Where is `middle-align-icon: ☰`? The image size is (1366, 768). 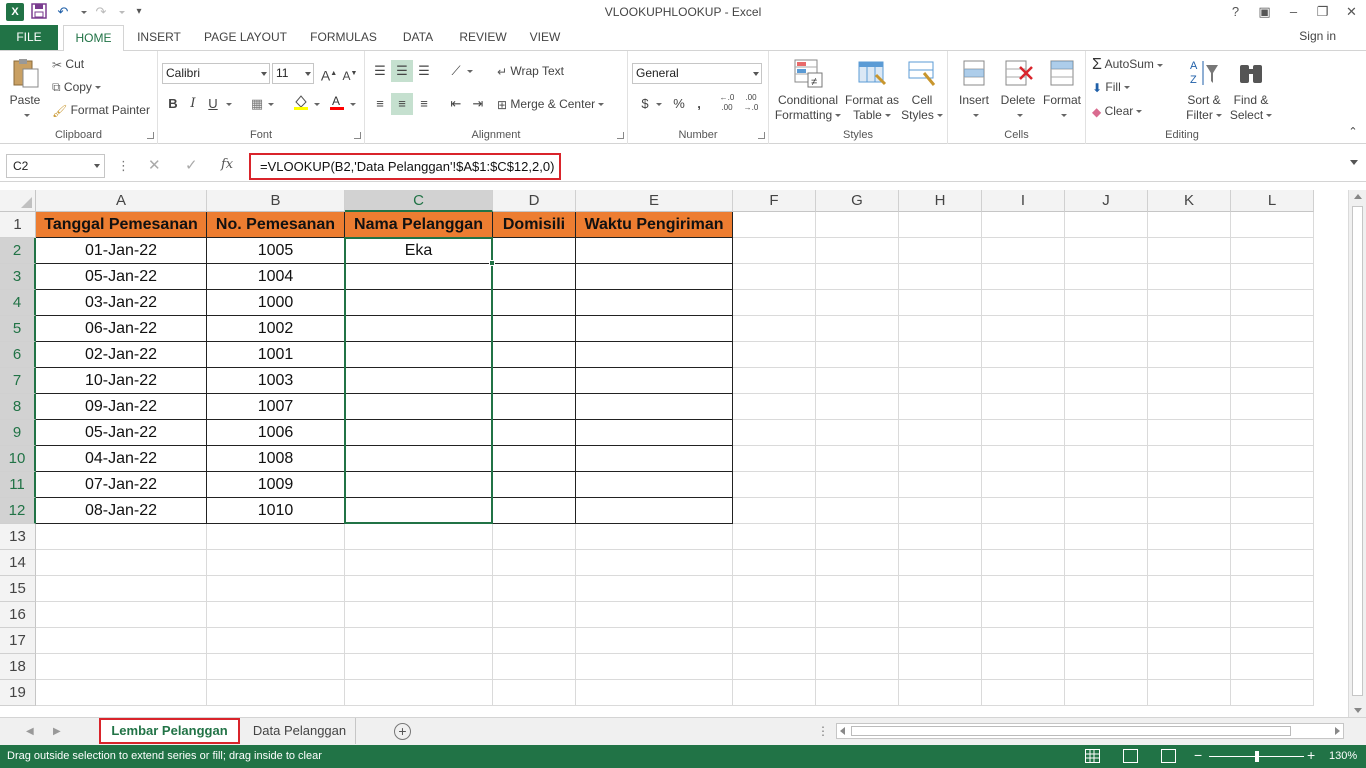 middle-align-icon: ☰ is located at coordinates (402, 71).